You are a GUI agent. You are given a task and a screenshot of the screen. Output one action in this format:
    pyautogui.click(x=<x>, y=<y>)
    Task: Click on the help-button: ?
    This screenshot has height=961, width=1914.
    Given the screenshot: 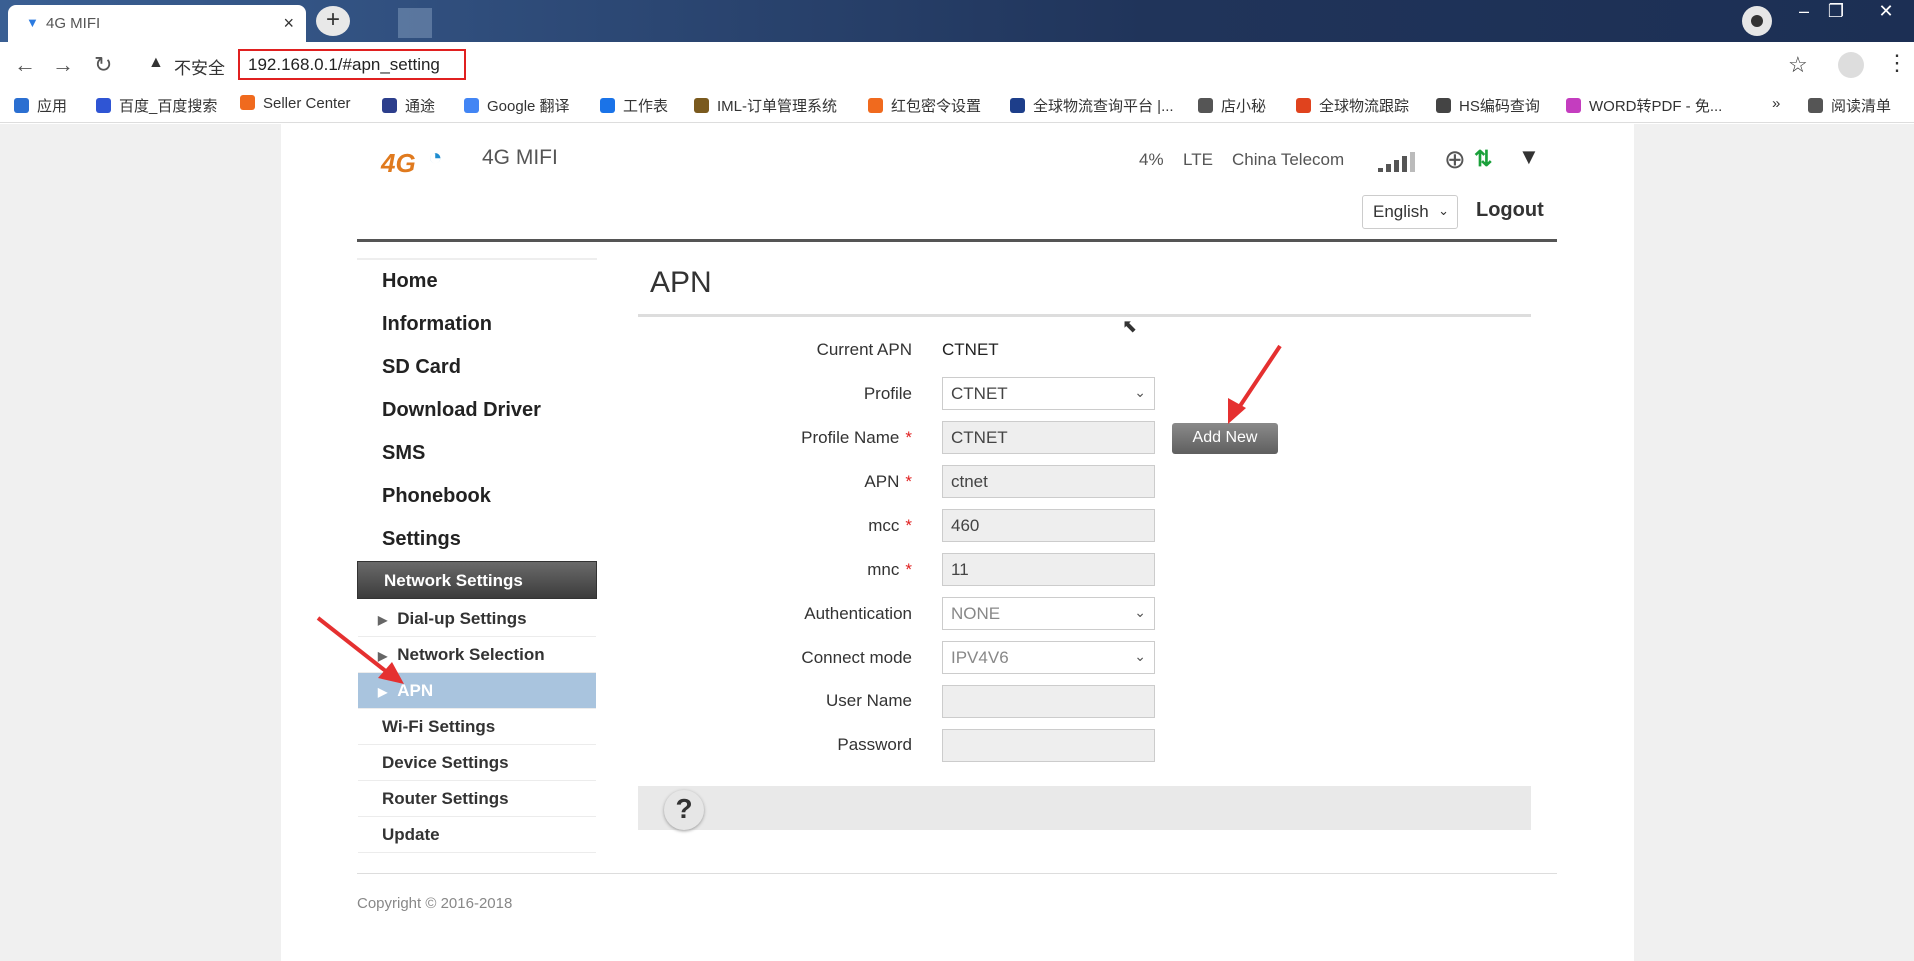 What is the action you would take?
    pyautogui.click(x=684, y=810)
    